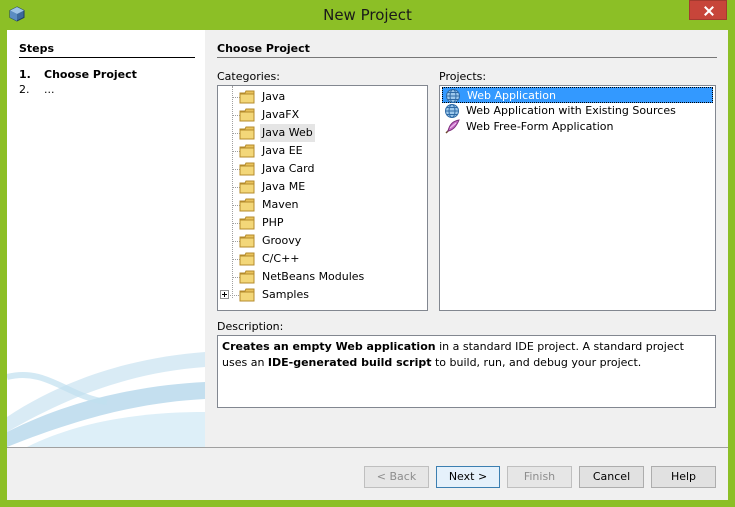 Image resolution: width=735 pixels, height=507 pixels. What do you see at coordinates (540, 126) in the screenshot?
I see `project-label: Web Free-Form Application` at bounding box center [540, 126].